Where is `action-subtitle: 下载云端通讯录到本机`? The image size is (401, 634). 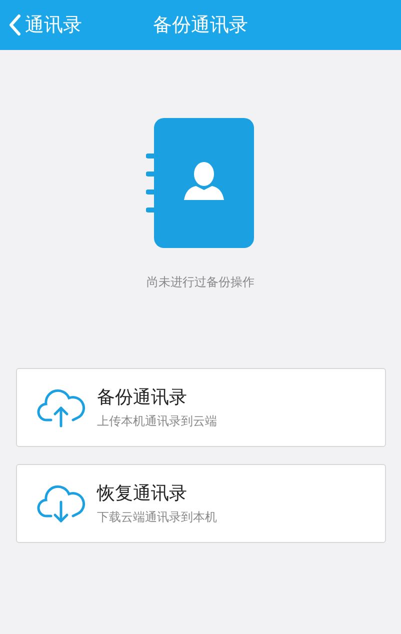 action-subtitle: 下载云端通讯录到本机 is located at coordinates (157, 517).